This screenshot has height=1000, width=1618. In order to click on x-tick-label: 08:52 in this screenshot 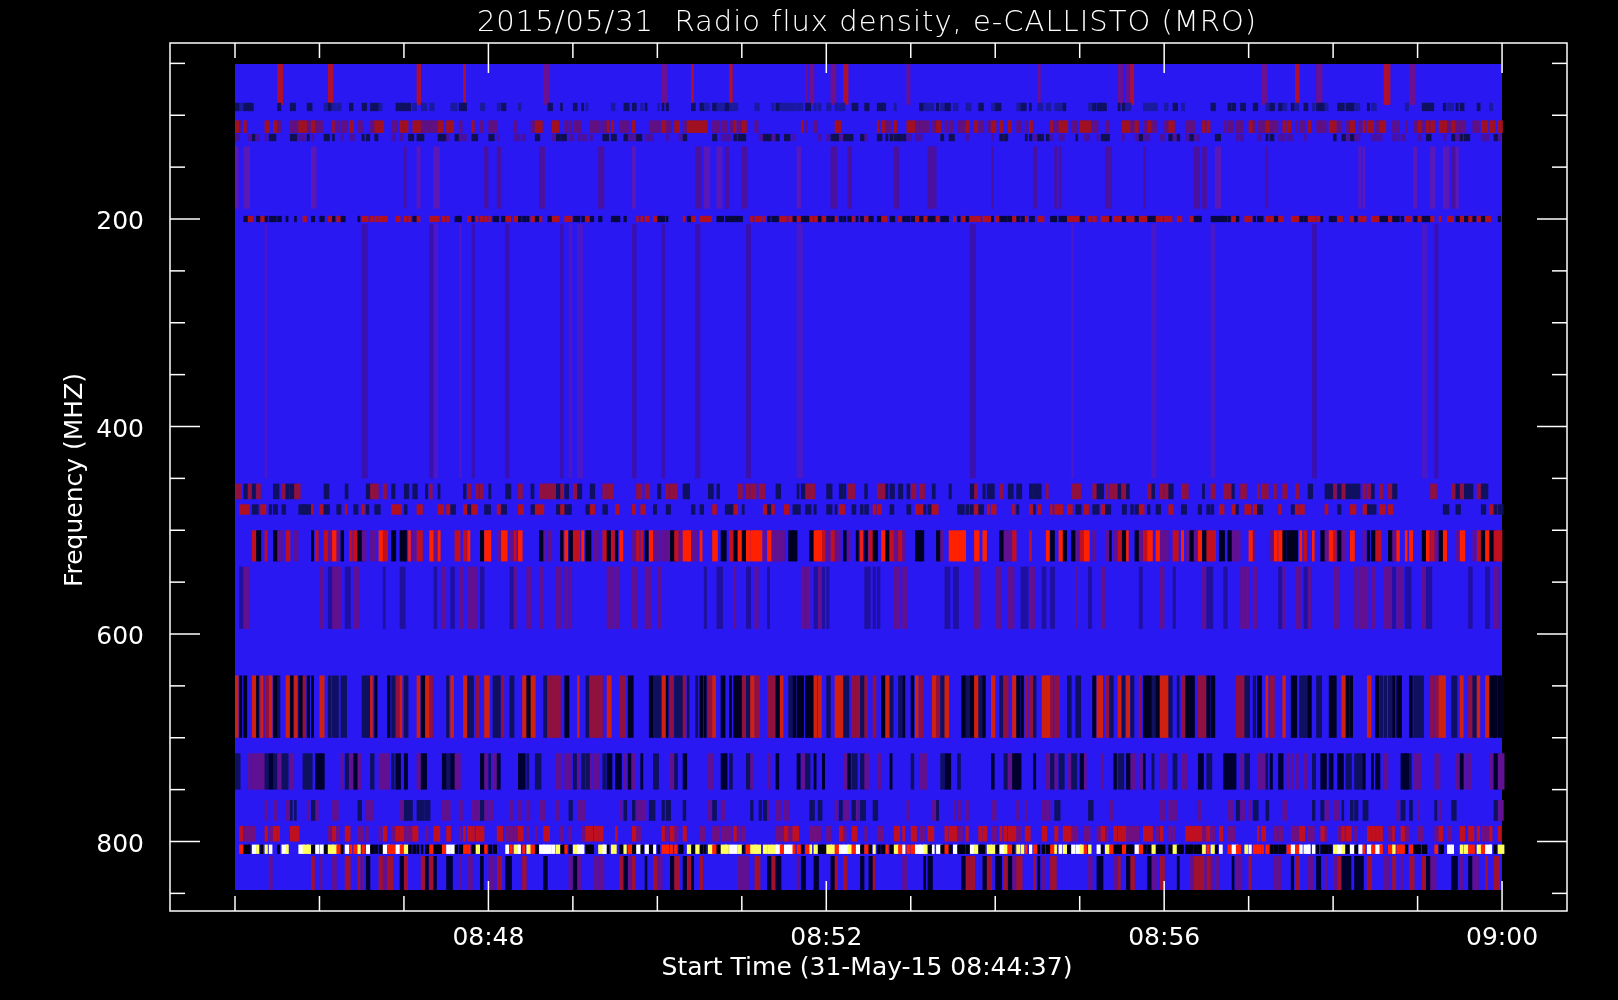, I will do `click(826, 936)`.